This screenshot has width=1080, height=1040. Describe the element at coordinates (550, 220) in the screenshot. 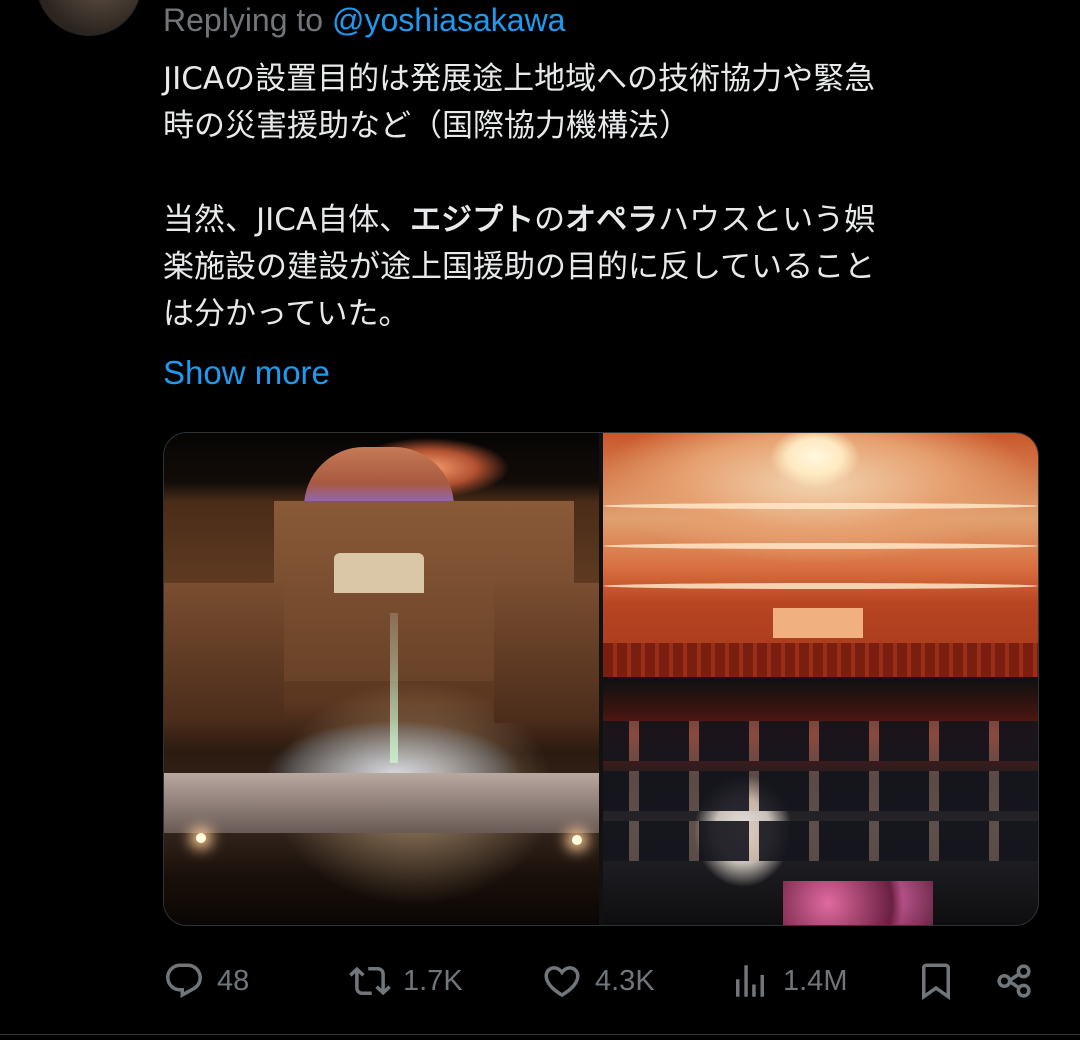

I see `text-segment: の` at that location.